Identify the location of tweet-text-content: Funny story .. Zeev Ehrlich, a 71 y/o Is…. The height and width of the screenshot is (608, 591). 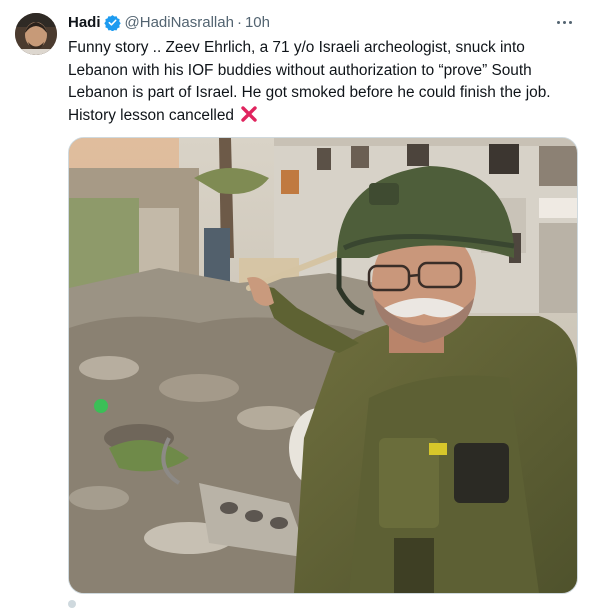
(311, 81).